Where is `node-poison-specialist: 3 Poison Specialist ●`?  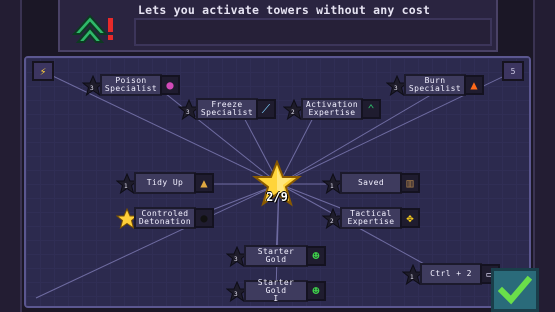
node-poison-specialist: 3 Poison Specialist ● is located at coordinates (131, 85).